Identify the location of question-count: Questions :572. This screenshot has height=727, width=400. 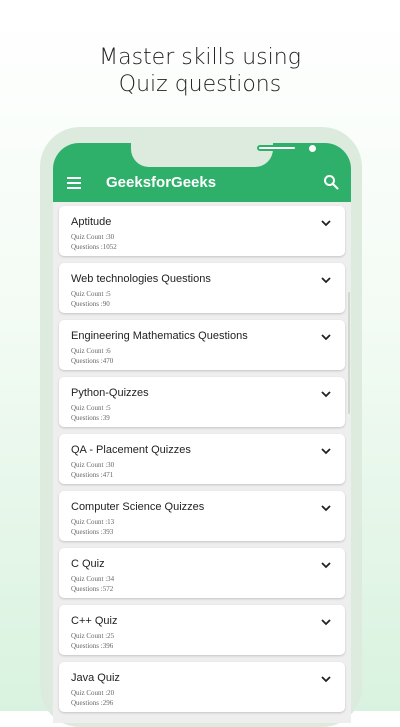
(92, 589).